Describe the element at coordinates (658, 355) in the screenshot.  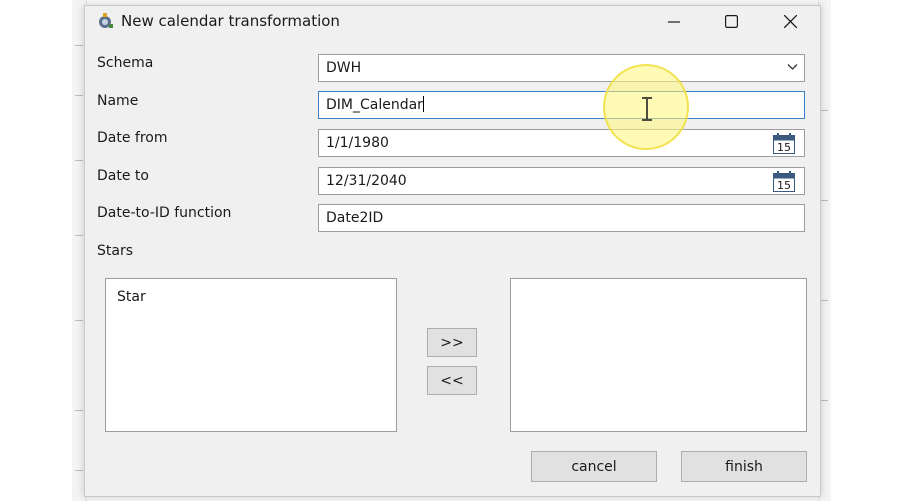
I see `selected-stars-list` at that location.